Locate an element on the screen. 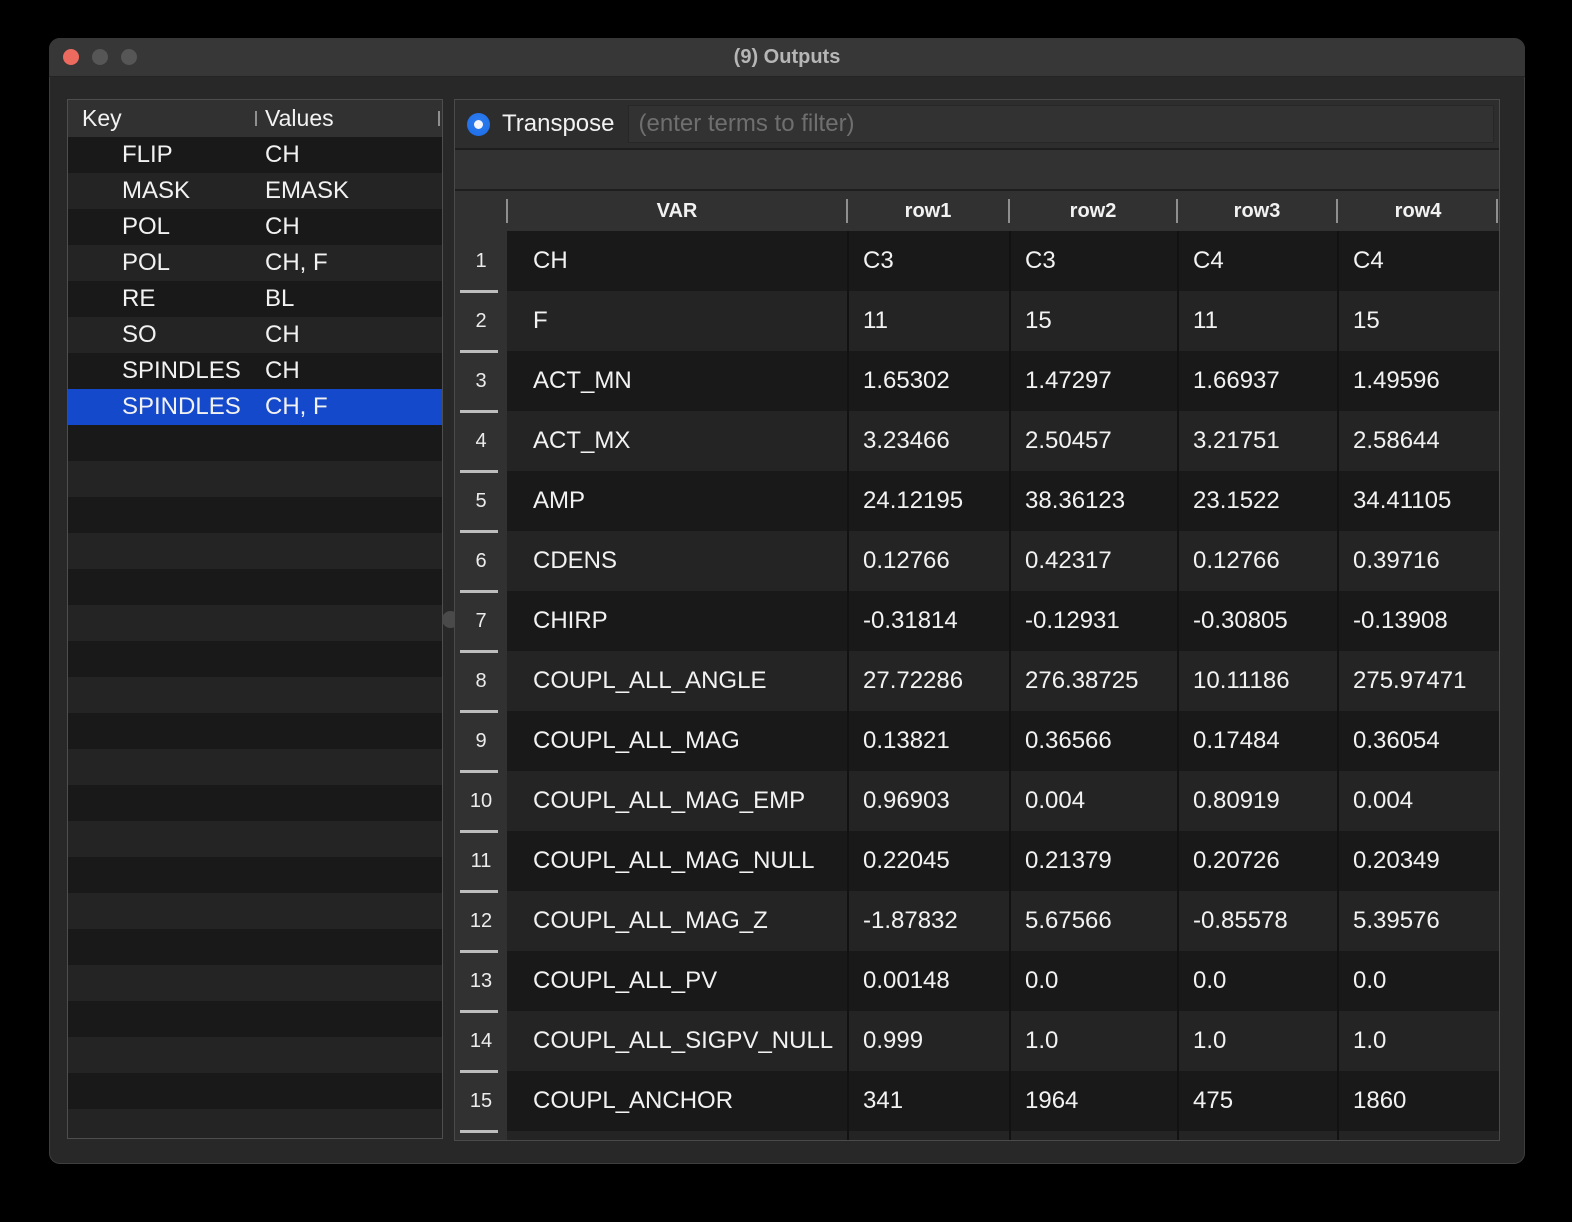 The height and width of the screenshot is (1222, 1572). row-number-cell: 10 is located at coordinates (481, 802).